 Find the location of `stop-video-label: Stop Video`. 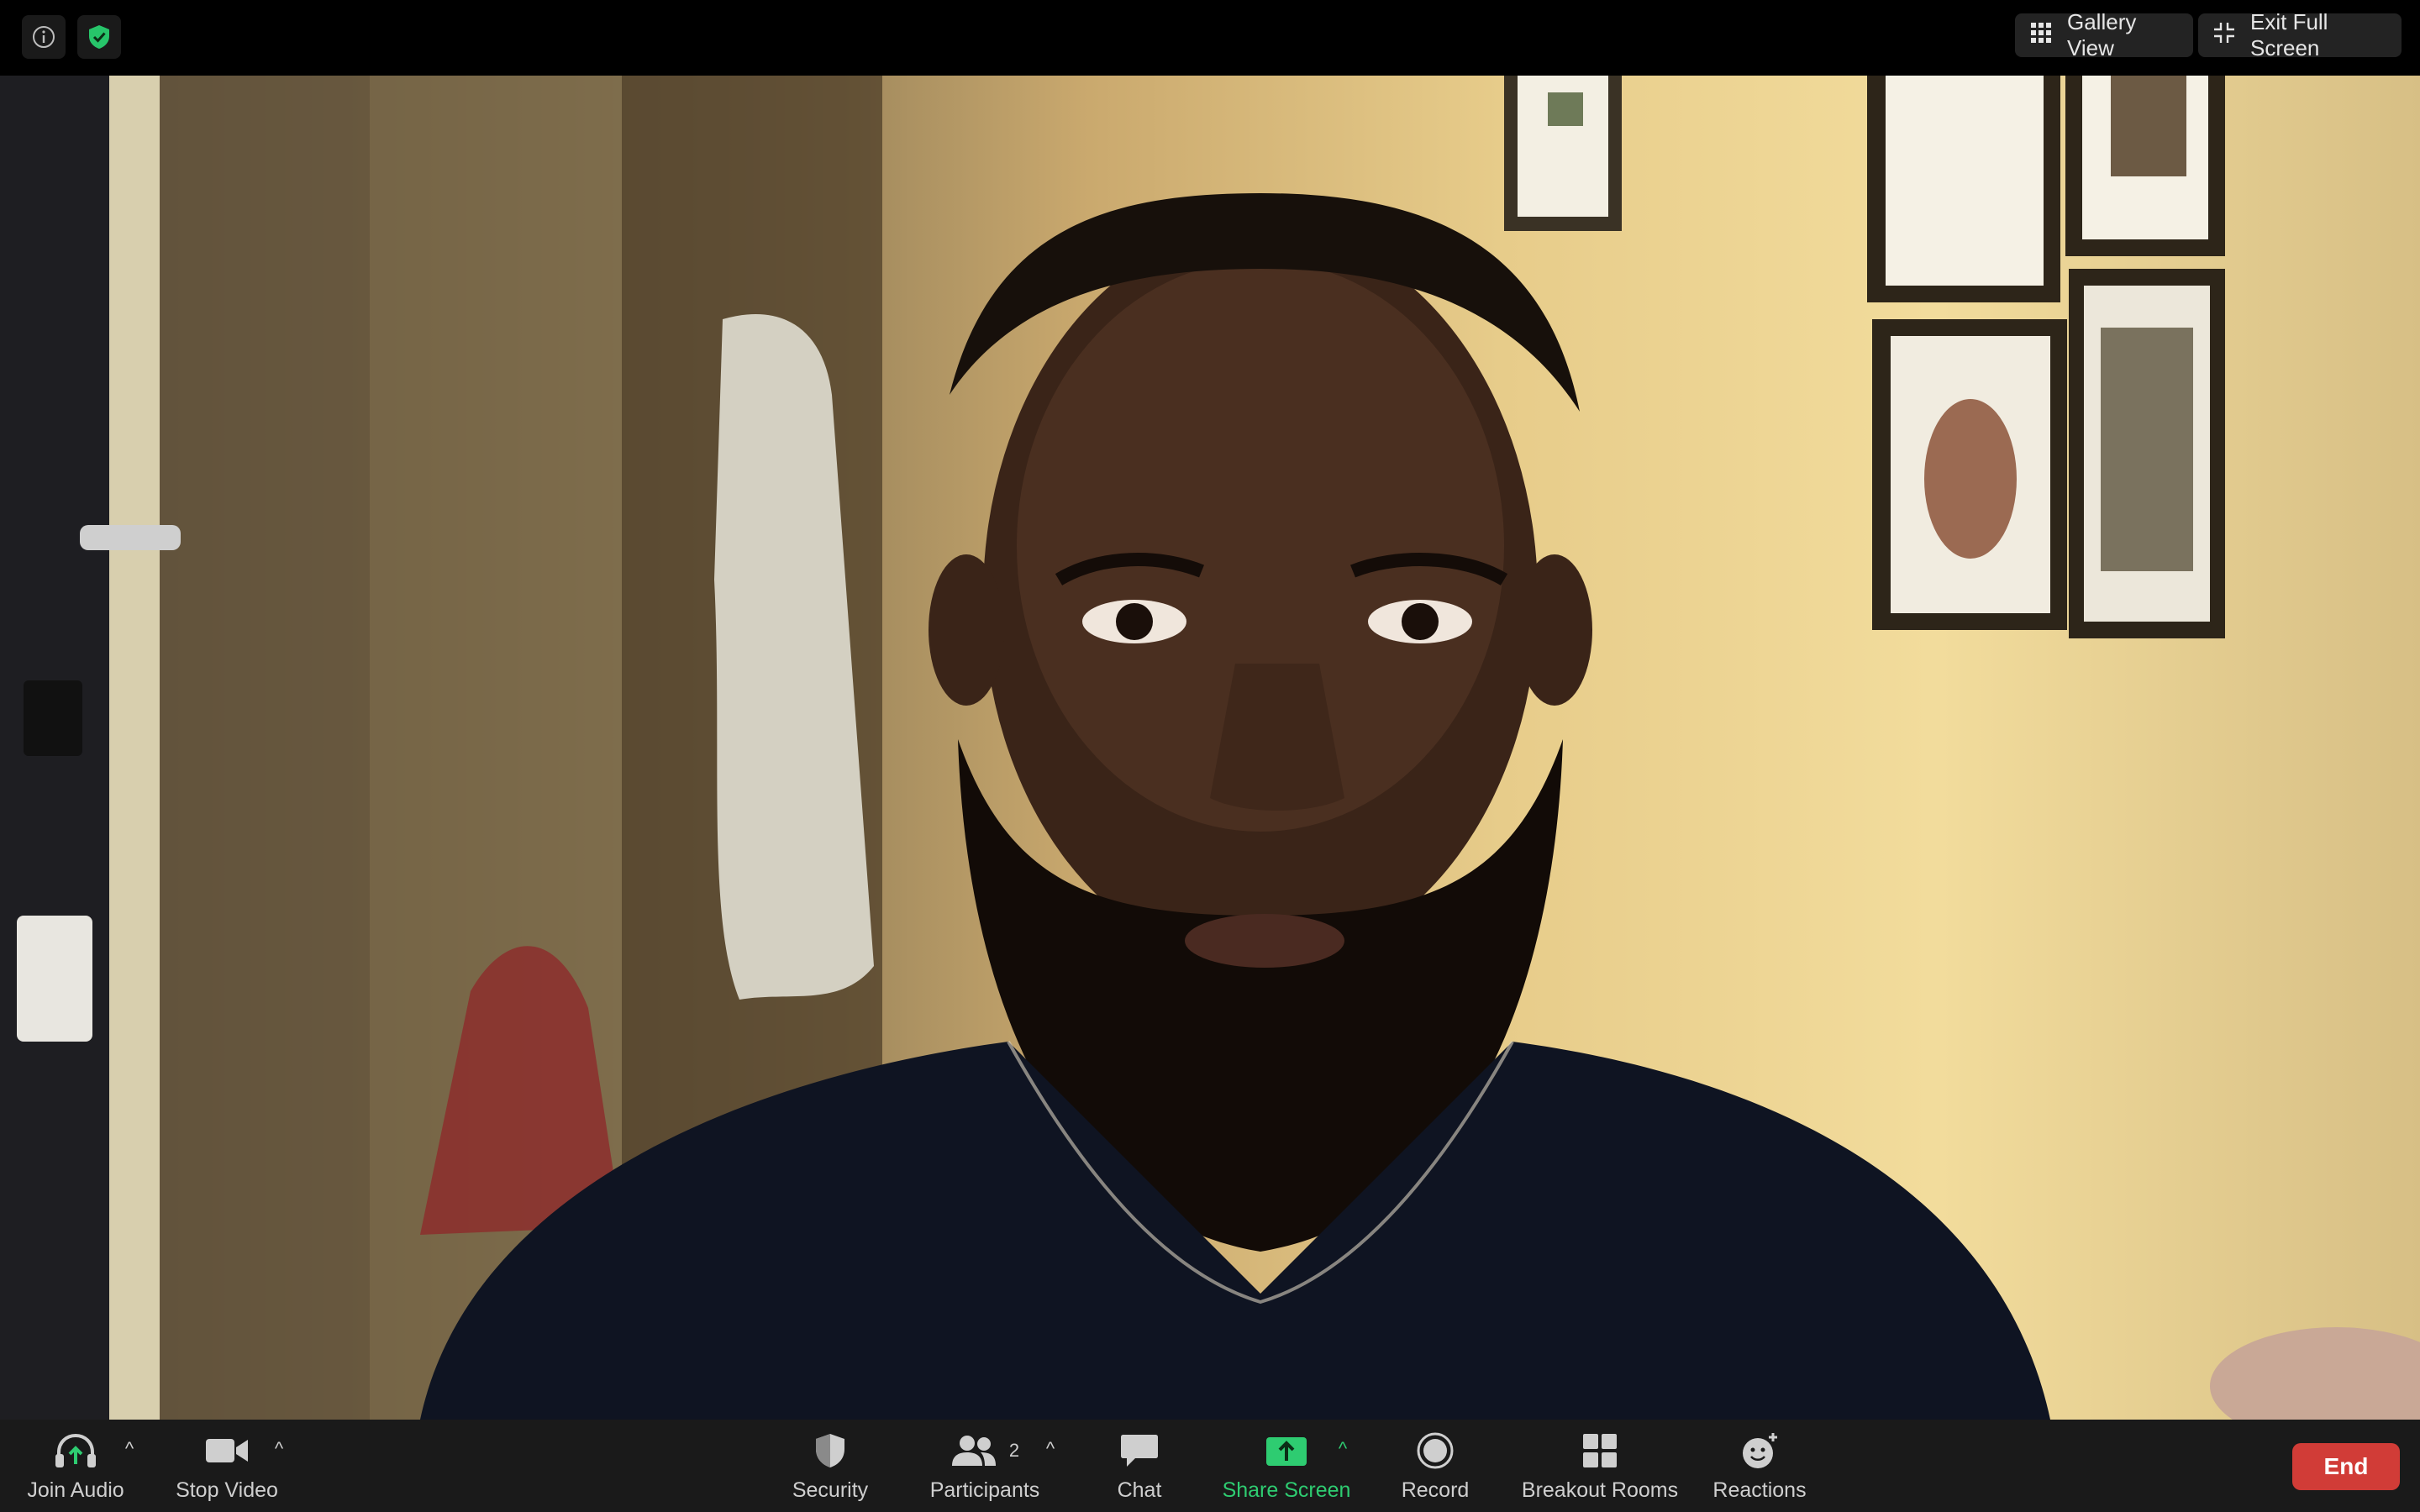

stop-video-label: Stop Video is located at coordinates (227, 1490).